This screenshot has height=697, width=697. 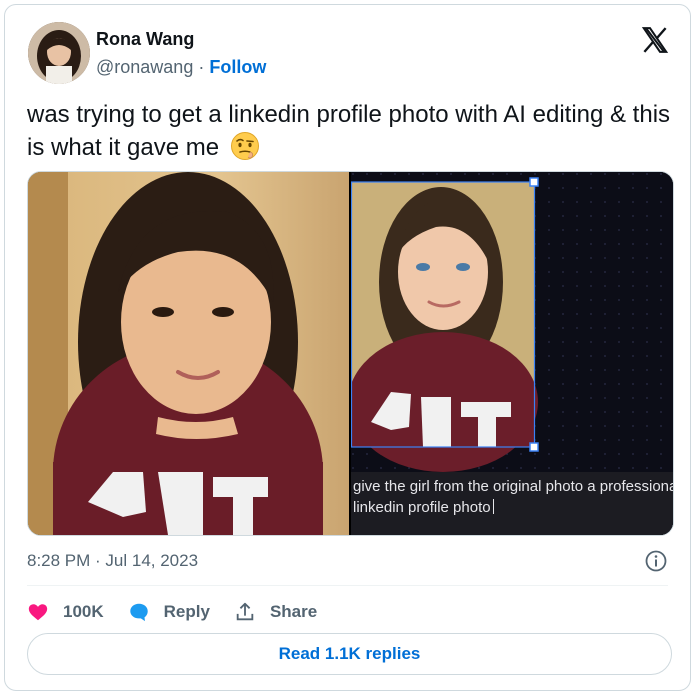 I want to click on follow-button: Follow, so click(x=237, y=67).